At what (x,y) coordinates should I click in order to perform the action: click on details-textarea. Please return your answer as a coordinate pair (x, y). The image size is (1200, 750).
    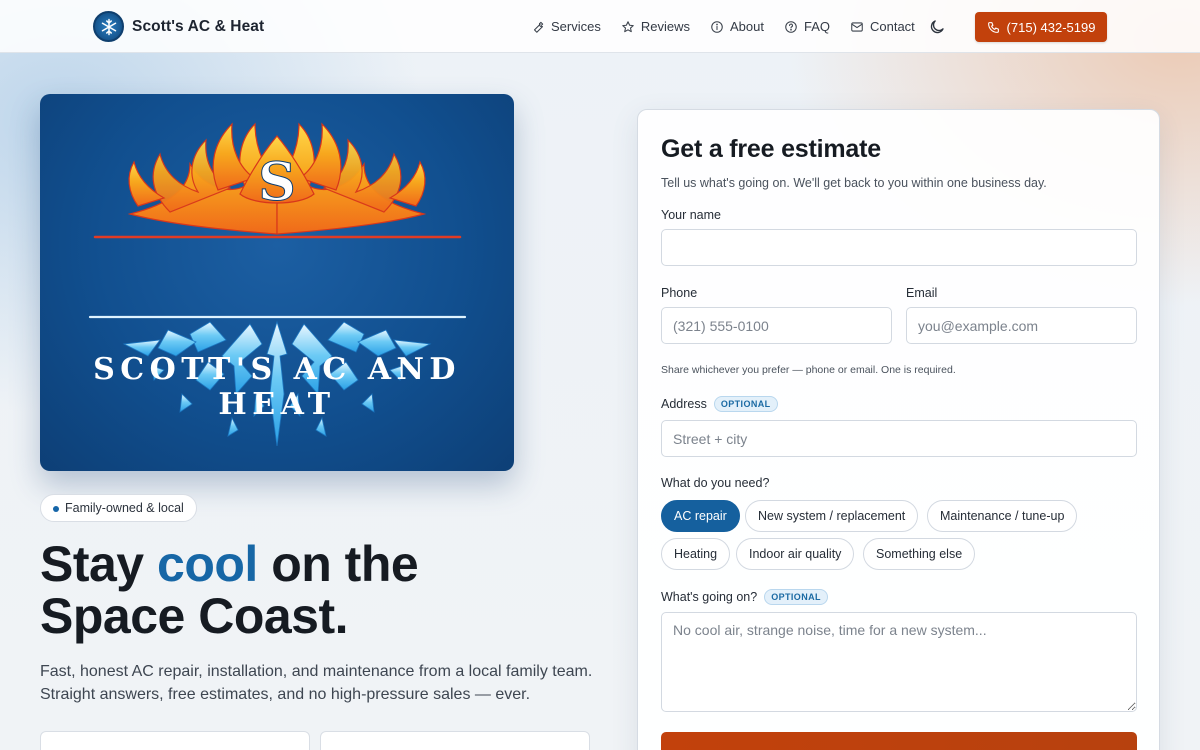
    Looking at the image, I should click on (899, 662).